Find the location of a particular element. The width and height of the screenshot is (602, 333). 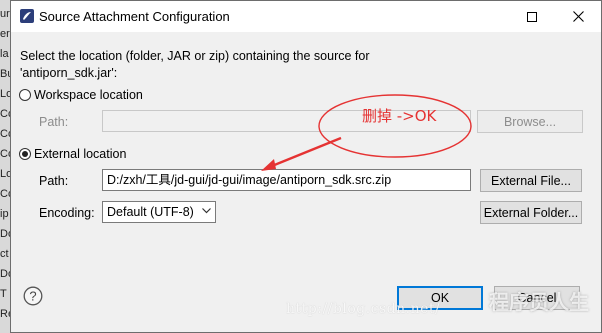

external-location-label: External location is located at coordinates (80, 154).